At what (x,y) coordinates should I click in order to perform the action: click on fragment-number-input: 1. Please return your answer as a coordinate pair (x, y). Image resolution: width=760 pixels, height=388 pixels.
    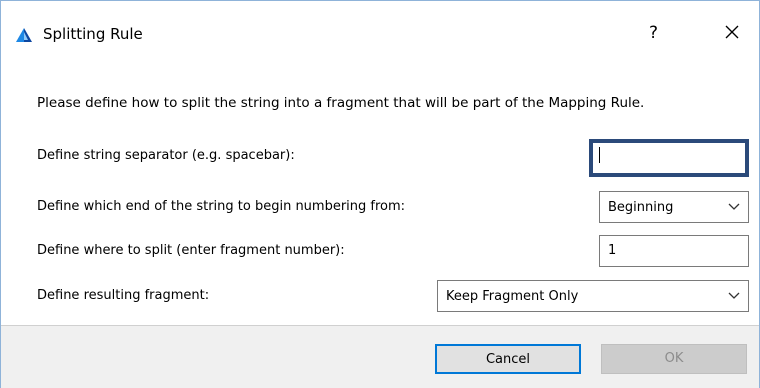
    Looking at the image, I should click on (674, 251).